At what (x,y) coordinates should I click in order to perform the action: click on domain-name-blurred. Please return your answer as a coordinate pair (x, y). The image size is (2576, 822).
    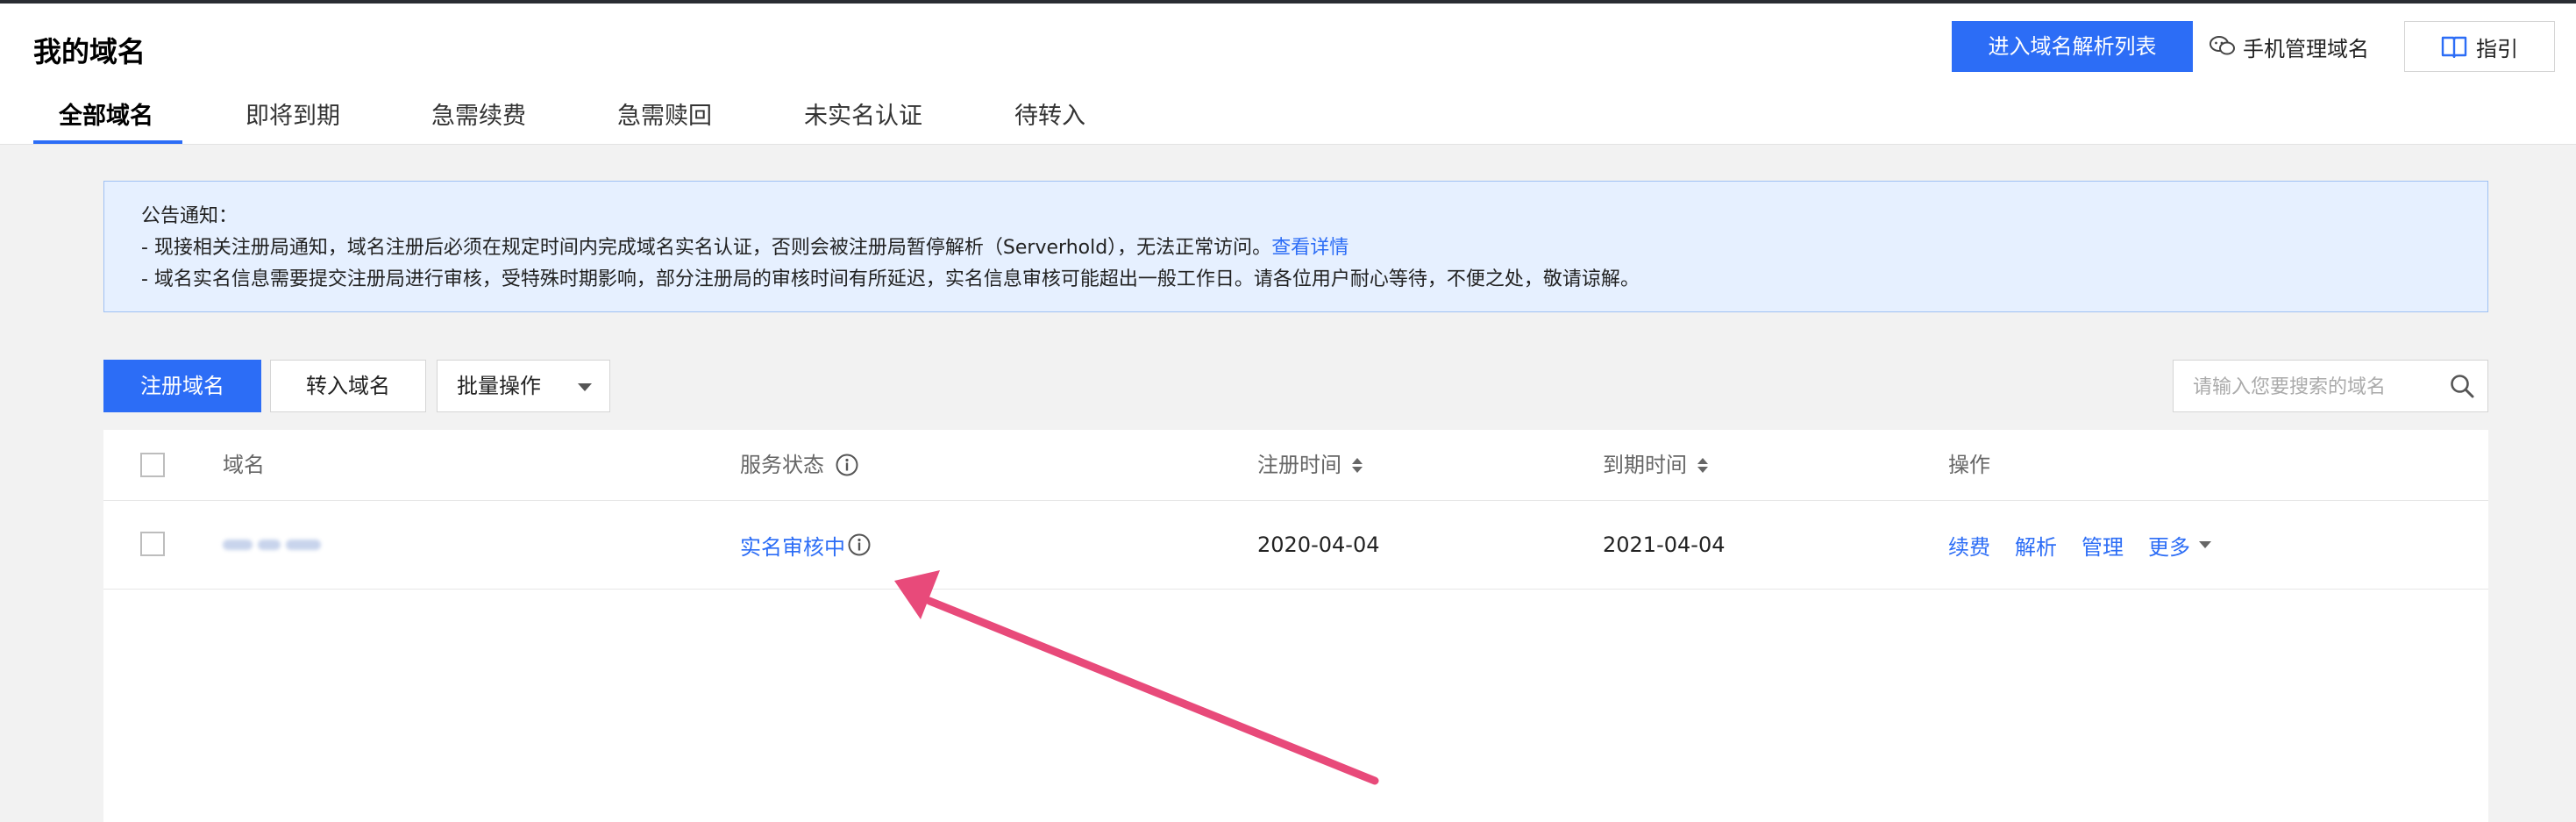
    Looking at the image, I should click on (272, 545).